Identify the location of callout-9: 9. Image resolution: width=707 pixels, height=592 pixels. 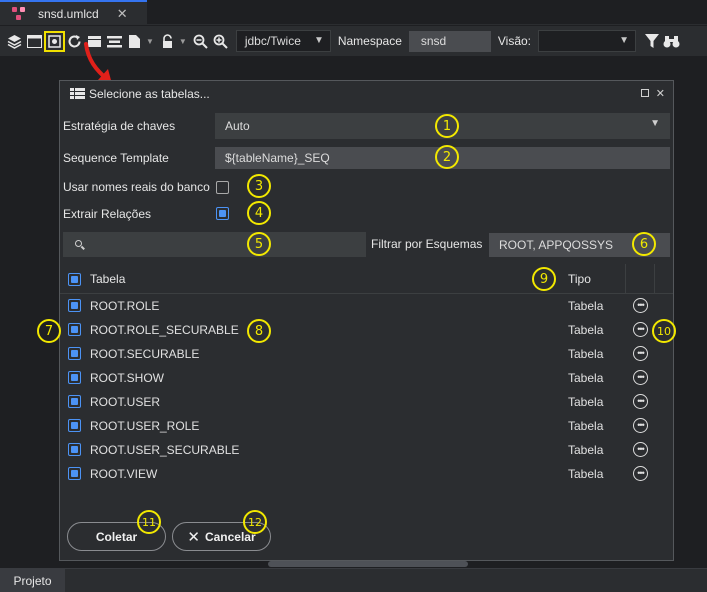
(544, 279).